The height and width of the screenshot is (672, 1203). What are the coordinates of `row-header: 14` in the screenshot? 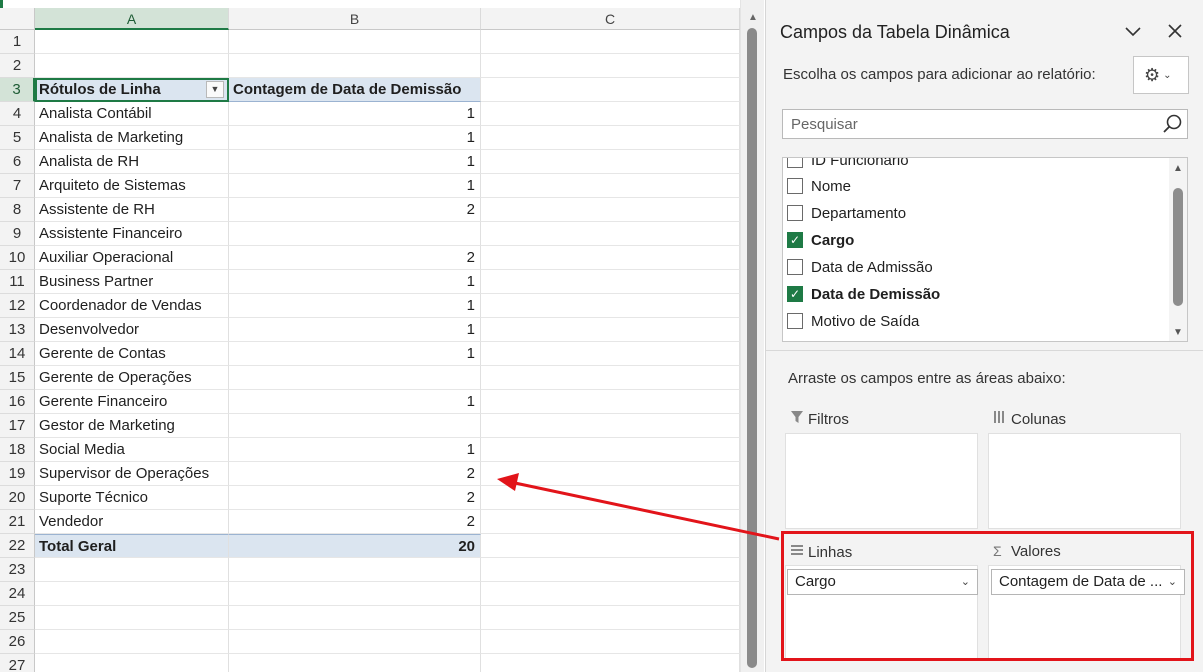 It's located at (17, 354).